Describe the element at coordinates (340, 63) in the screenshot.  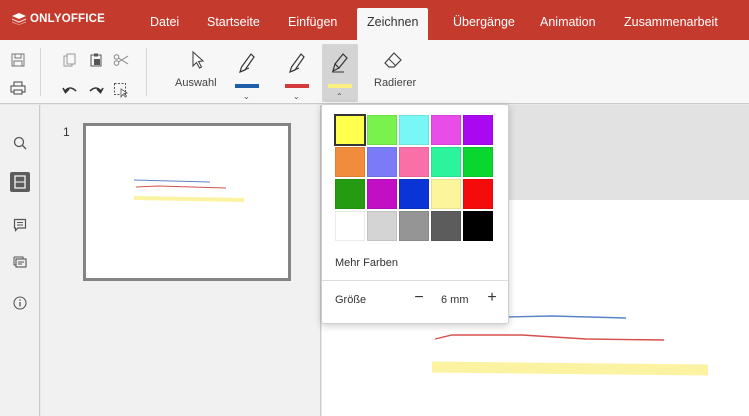
I see `highlighter-icon` at that location.